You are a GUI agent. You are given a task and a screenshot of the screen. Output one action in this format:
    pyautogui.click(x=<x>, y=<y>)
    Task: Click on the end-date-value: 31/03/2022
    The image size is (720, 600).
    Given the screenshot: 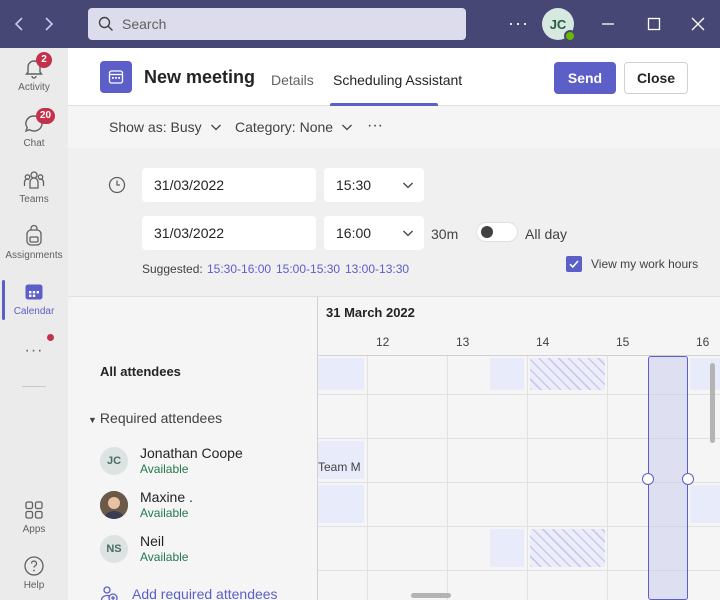 What is the action you would take?
    pyautogui.click(x=189, y=233)
    